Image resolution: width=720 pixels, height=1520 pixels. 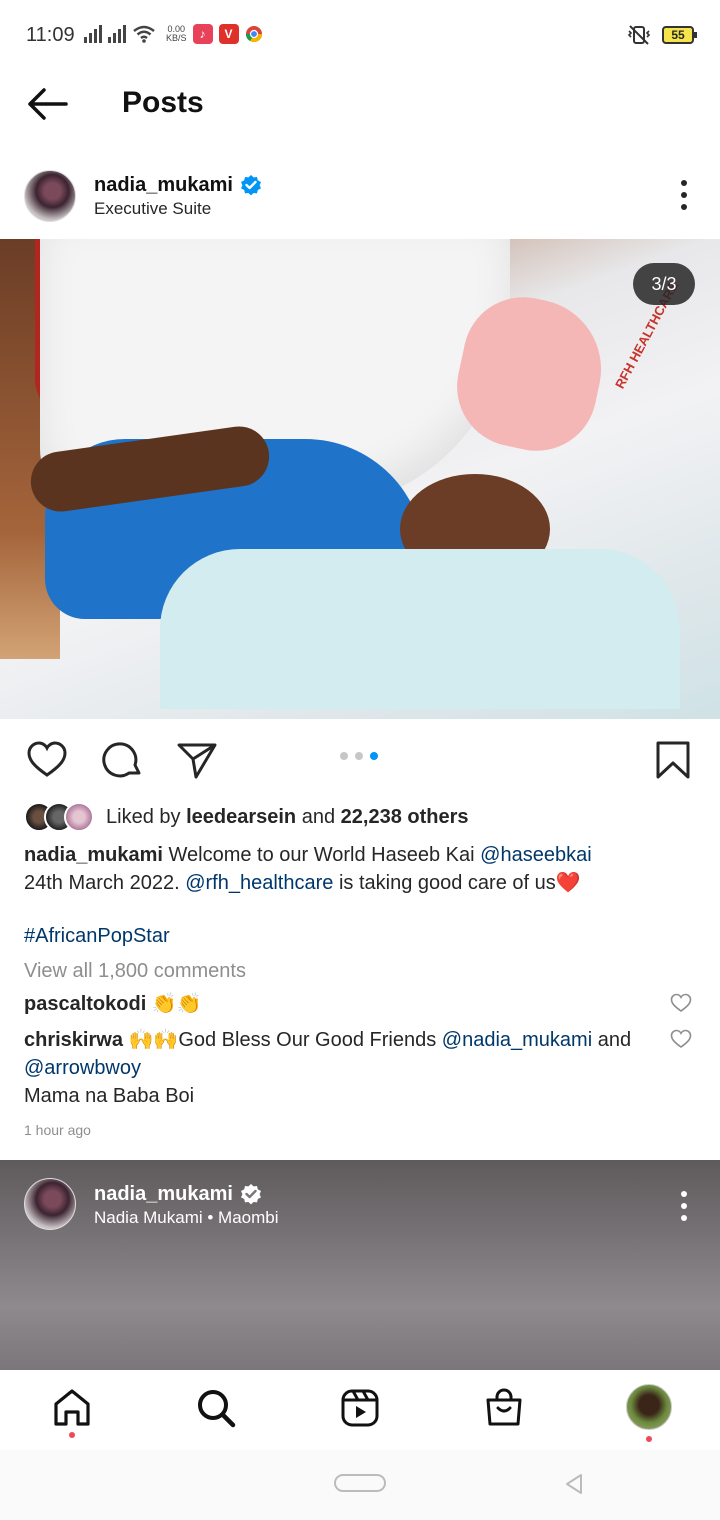 What do you see at coordinates (360, 200) in the screenshot?
I see `post-header: nadia_mukami Executive Suite` at bounding box center [360, 200].